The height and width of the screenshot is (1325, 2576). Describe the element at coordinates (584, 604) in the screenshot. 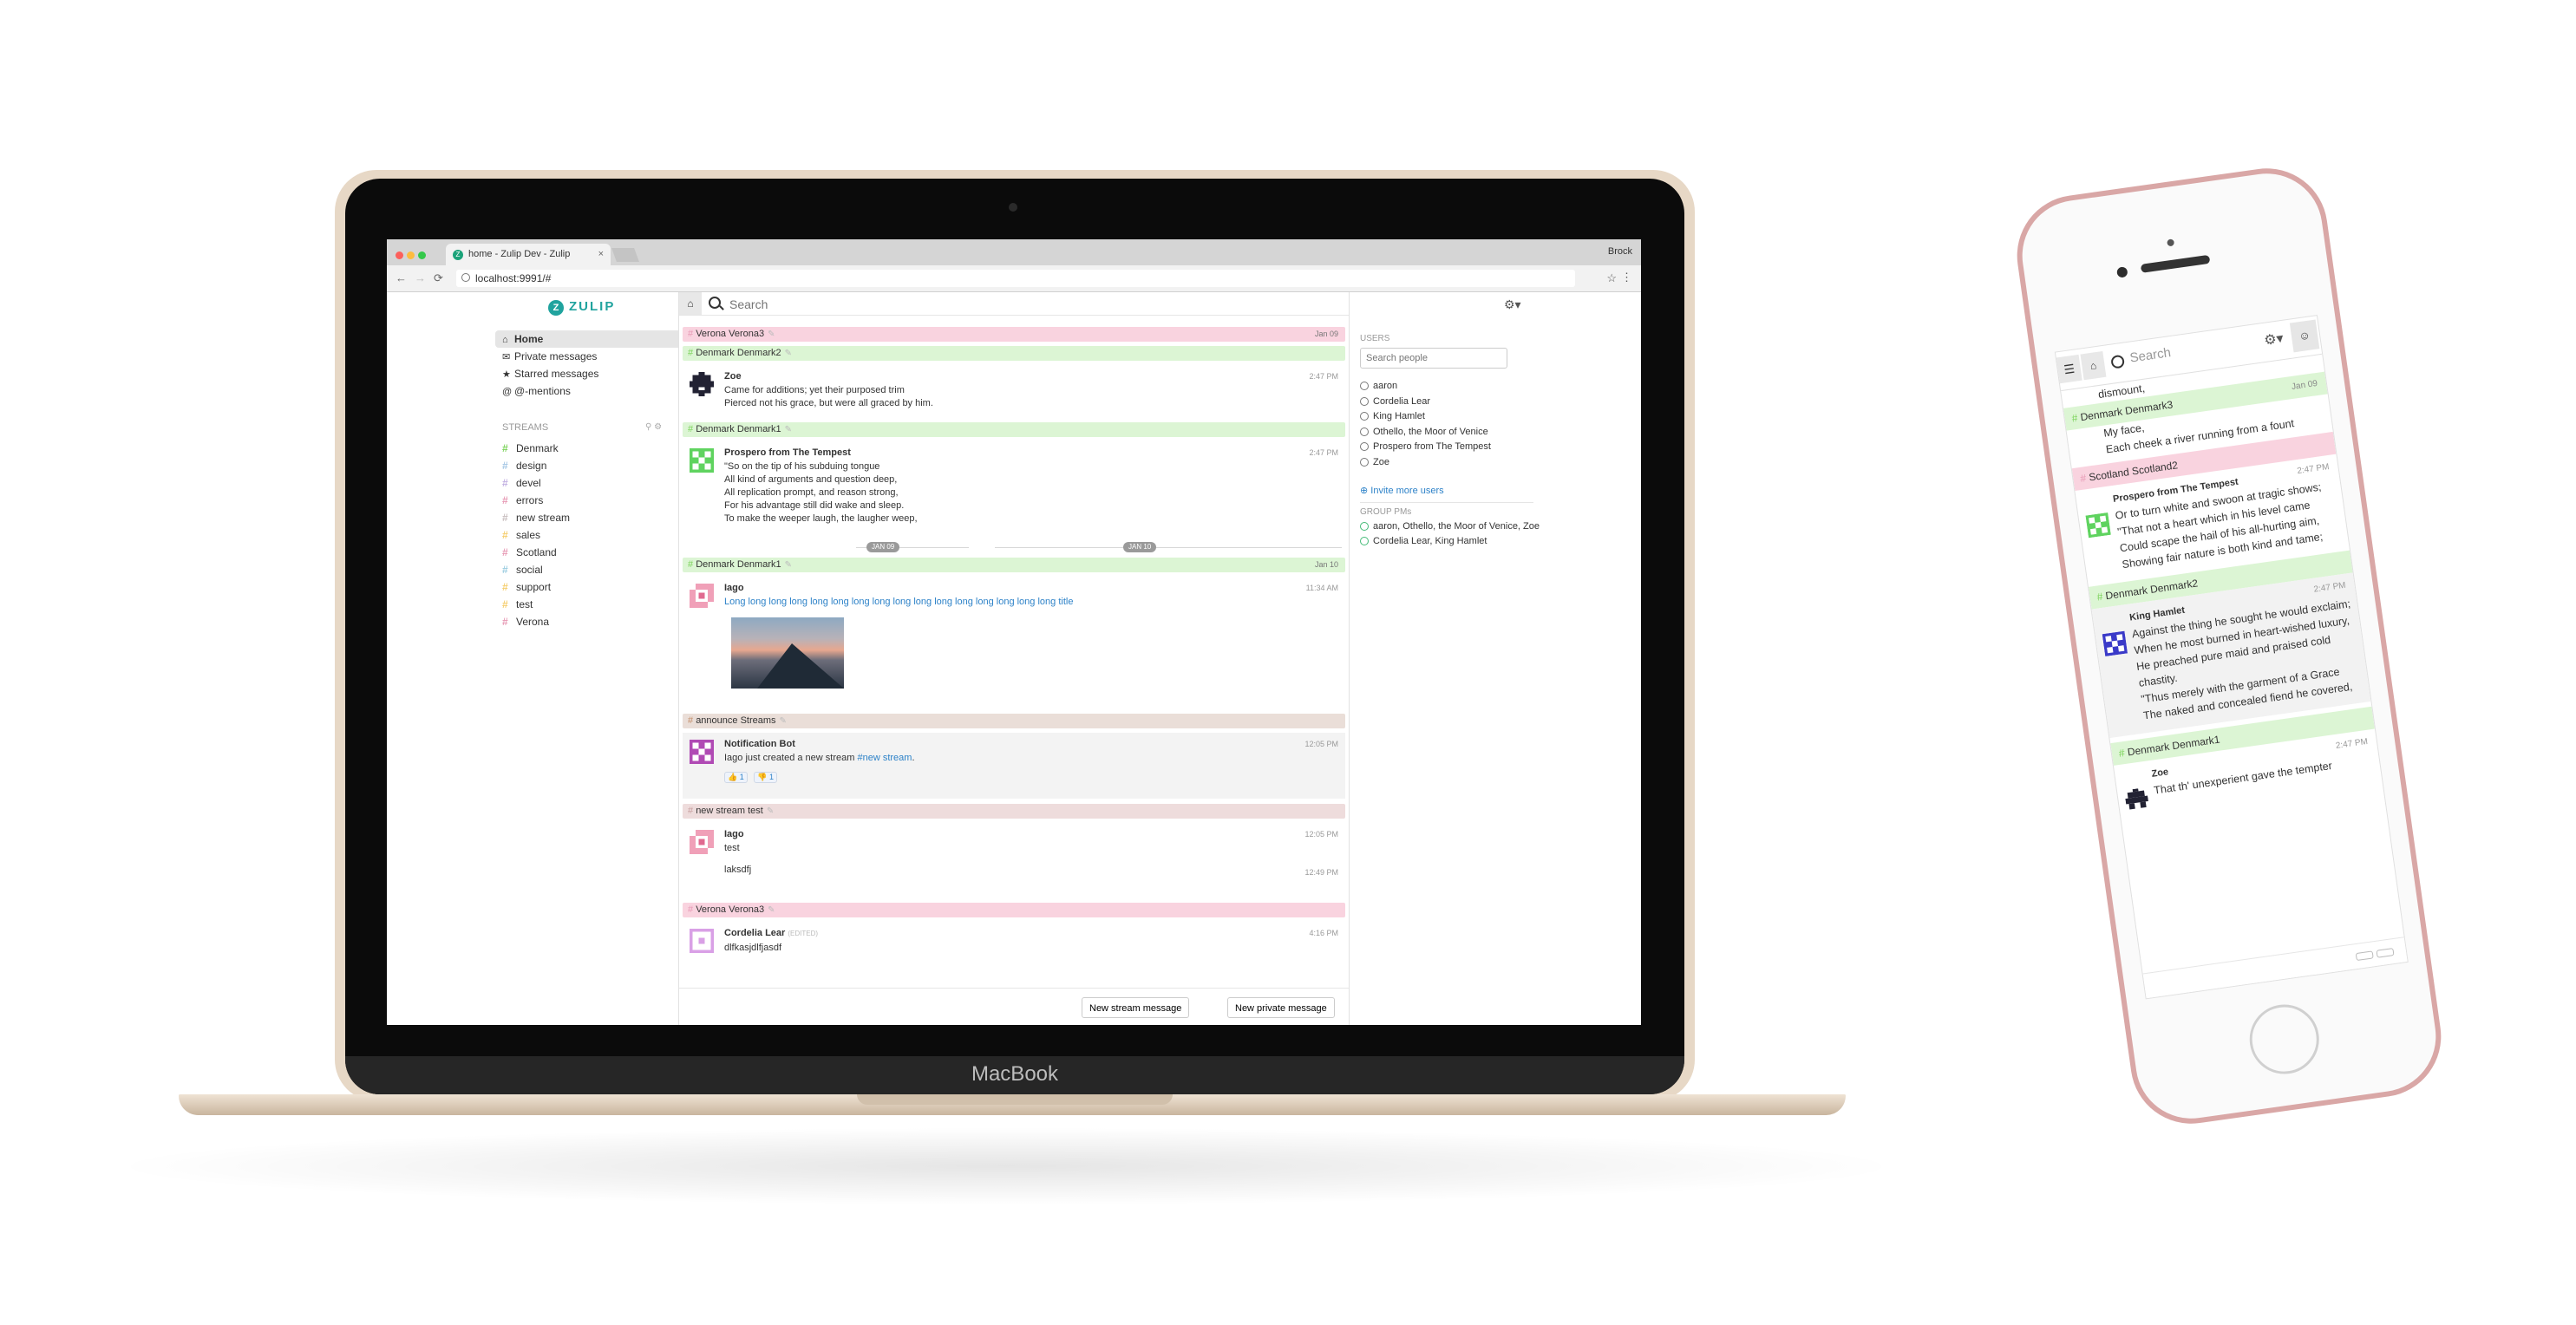

I see `stream-item: # test` at that location.